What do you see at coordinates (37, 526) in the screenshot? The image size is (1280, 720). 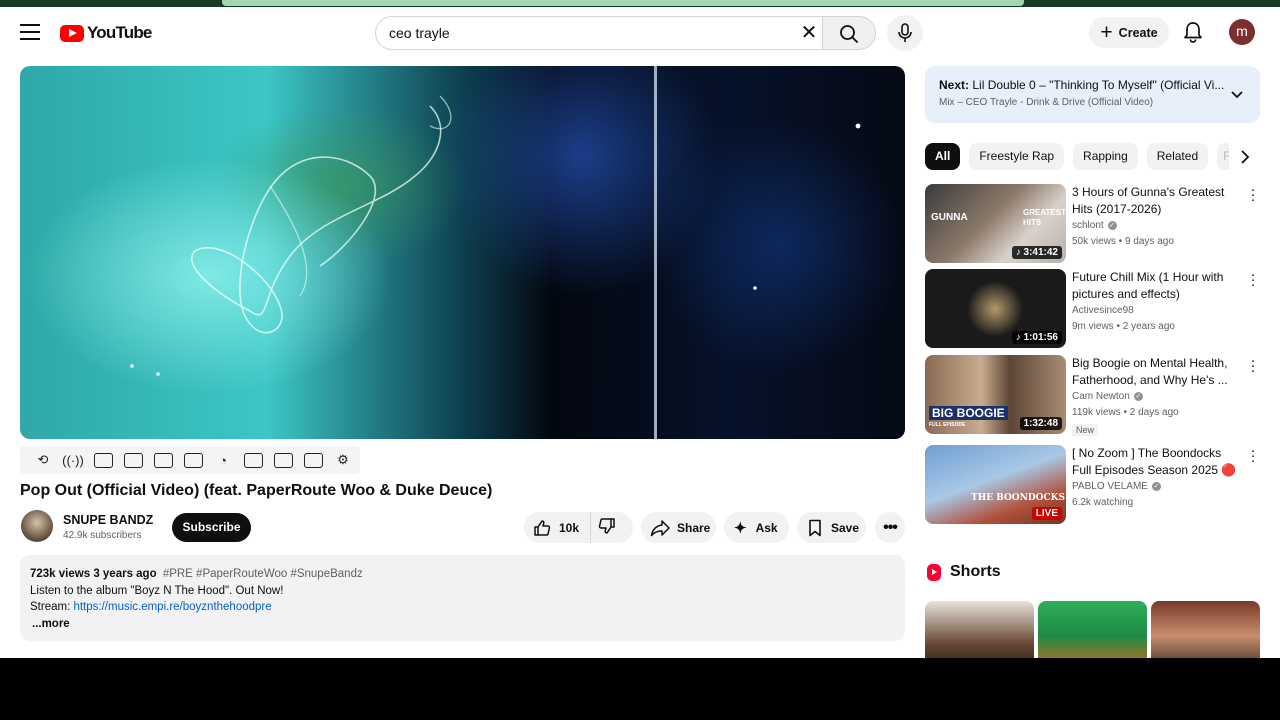 I see `channel-avatar` at bounding box center [37, 526].